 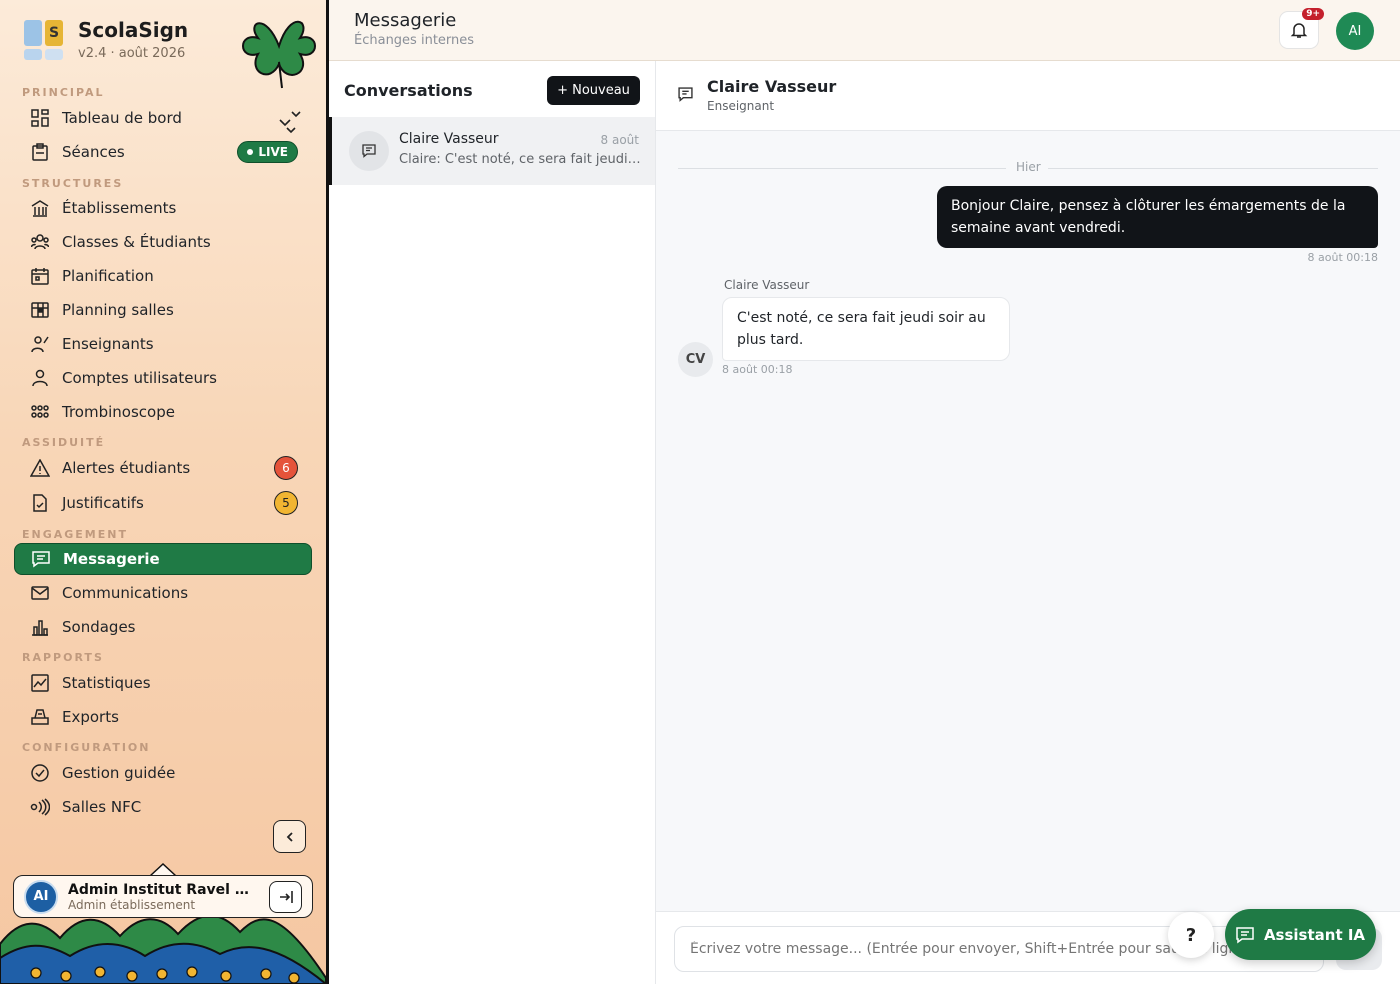 What do you see at coordinates (44, 39) in the screenshot?
I see `app-logo: S` at bounding box center [44, 39].